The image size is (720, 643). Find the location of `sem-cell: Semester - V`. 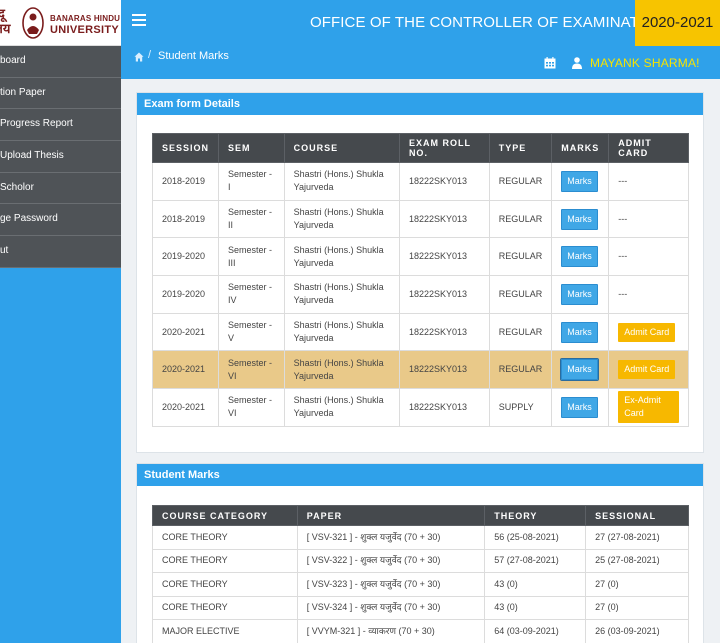

sem-cell: Semester - V is located at coordinates (251, 332).